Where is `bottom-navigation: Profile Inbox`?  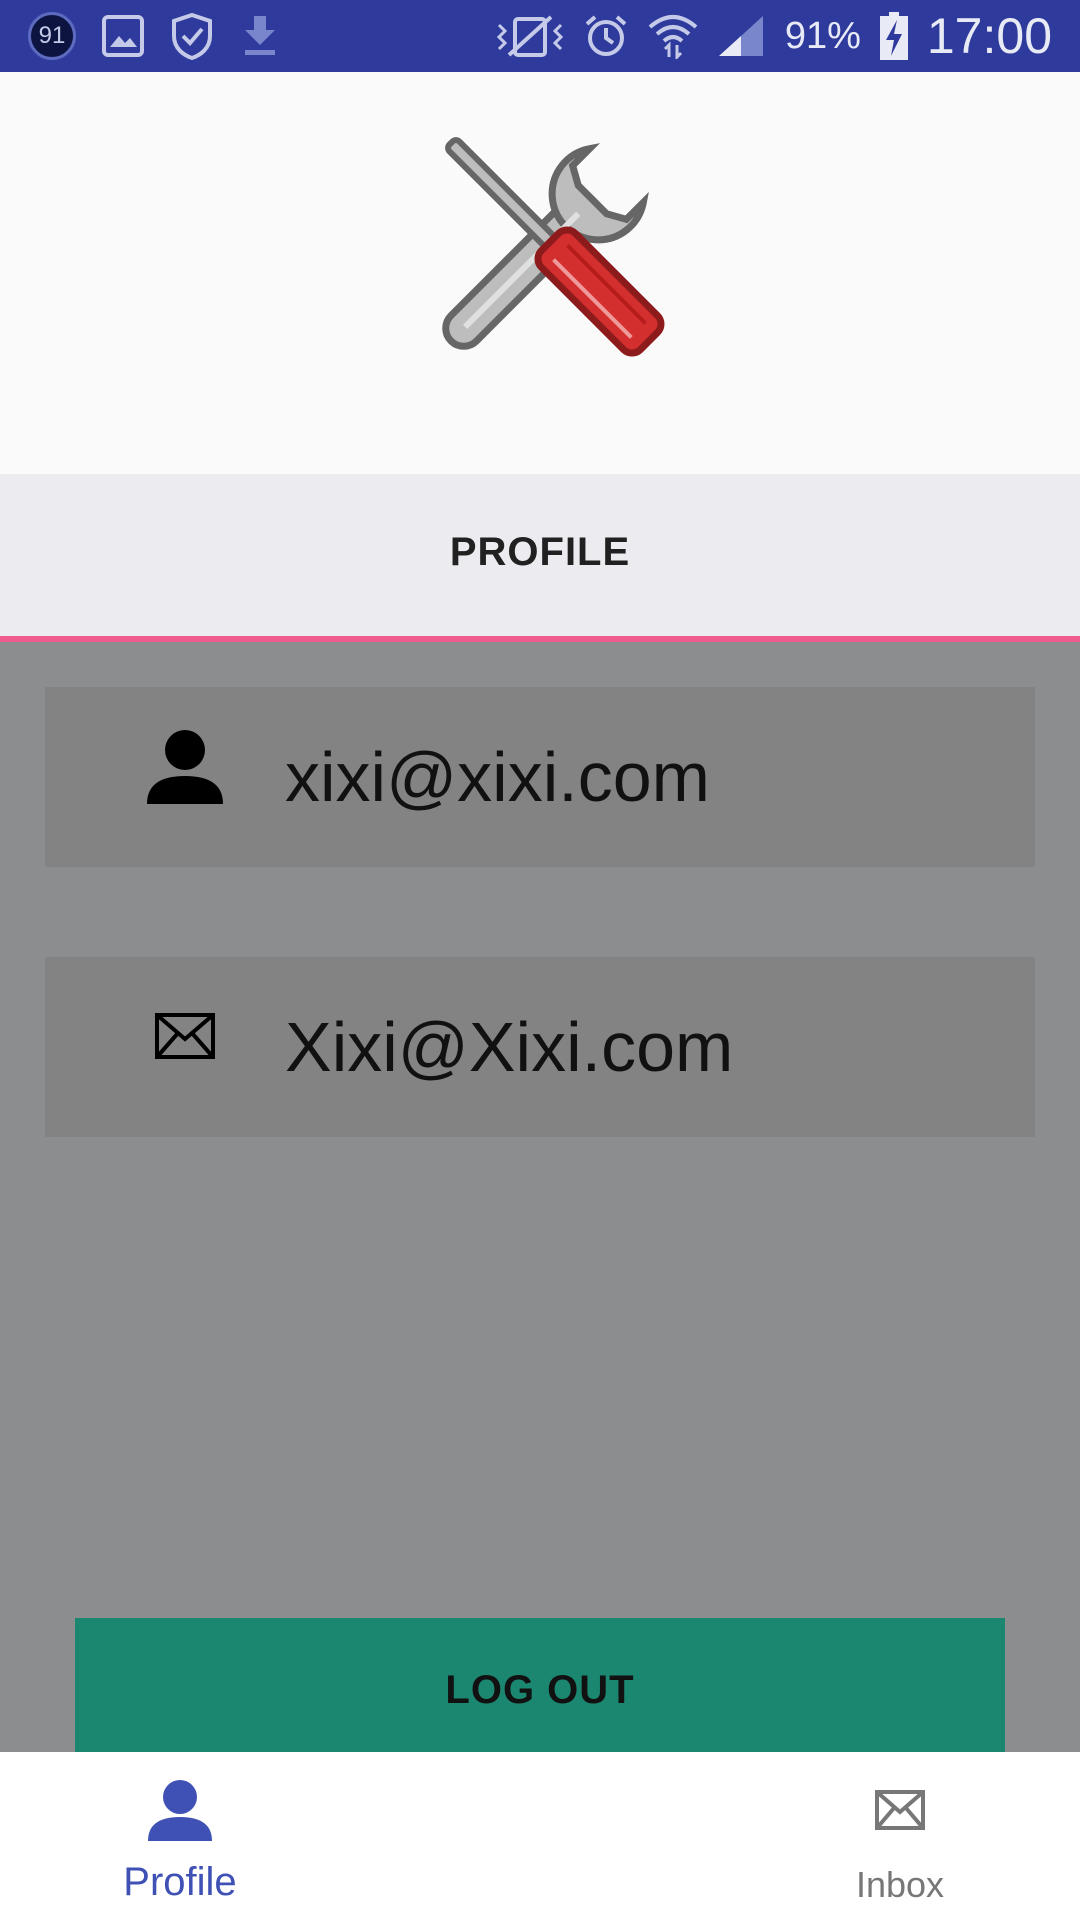 bottom-navigation: Profile Inbox is located at coordinates (540, 1836).